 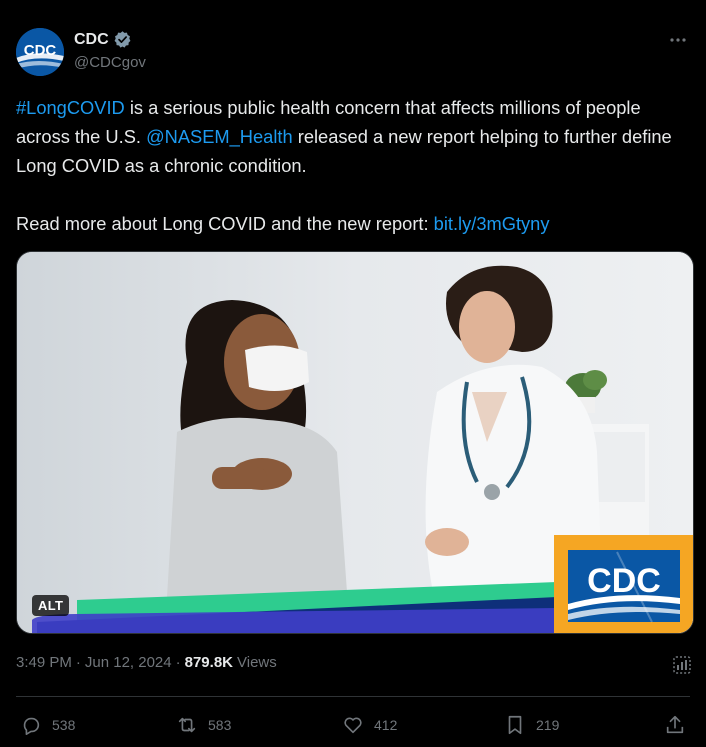 I want to click on repost-icon, so click(x=187, y=725).